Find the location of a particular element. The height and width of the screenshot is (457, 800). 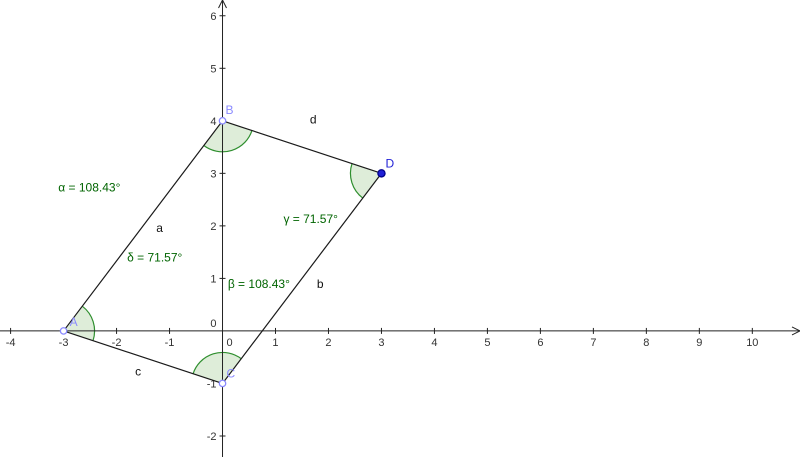

point-label-d: D is located at coordinates (389, 163).